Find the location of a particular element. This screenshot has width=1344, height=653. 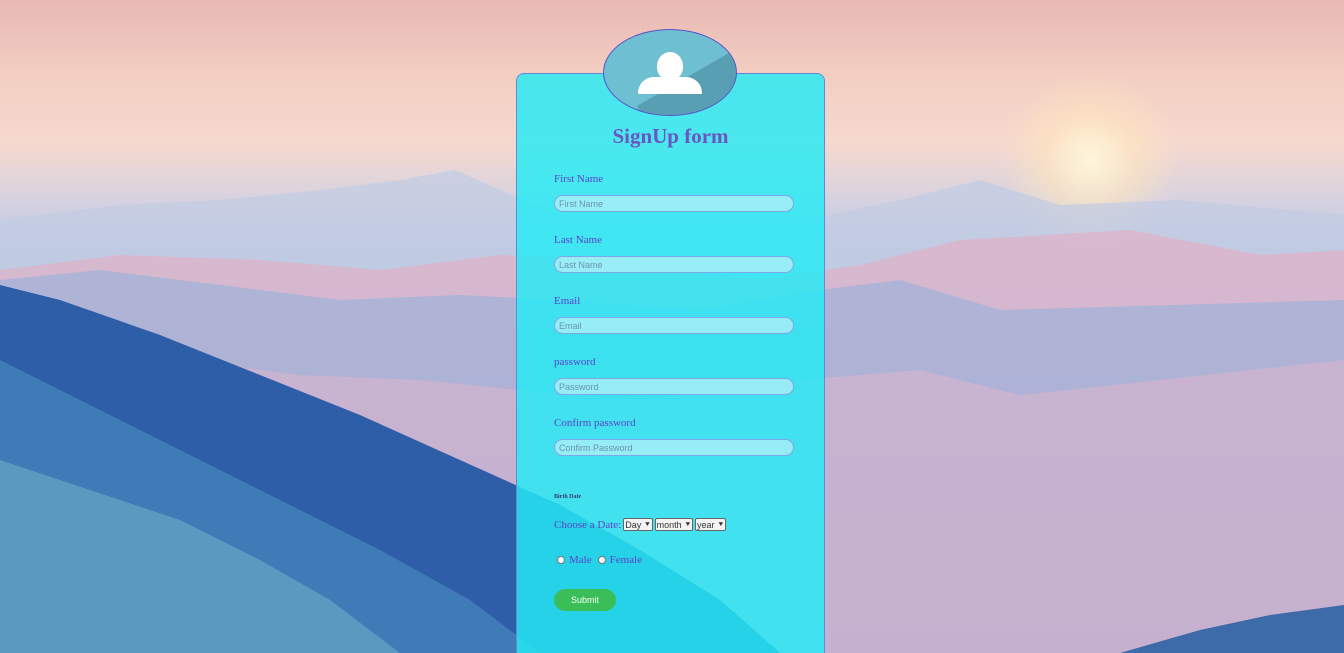

day-select: Day ⯆ is located at coordinates (638, 524).